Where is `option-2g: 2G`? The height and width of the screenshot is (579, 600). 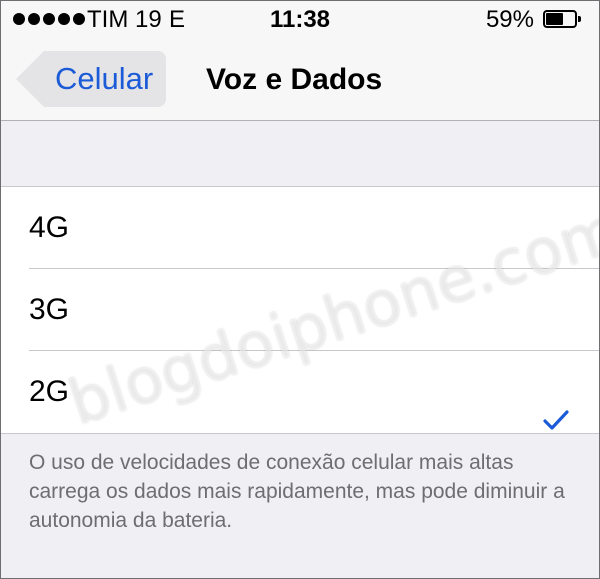 option-2g: 2G is located at coordinates (300, 392).